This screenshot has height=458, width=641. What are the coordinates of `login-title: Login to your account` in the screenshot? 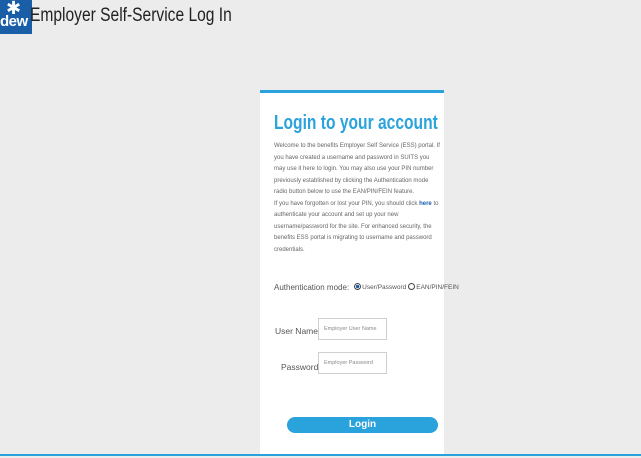 It's located at (356, 123).